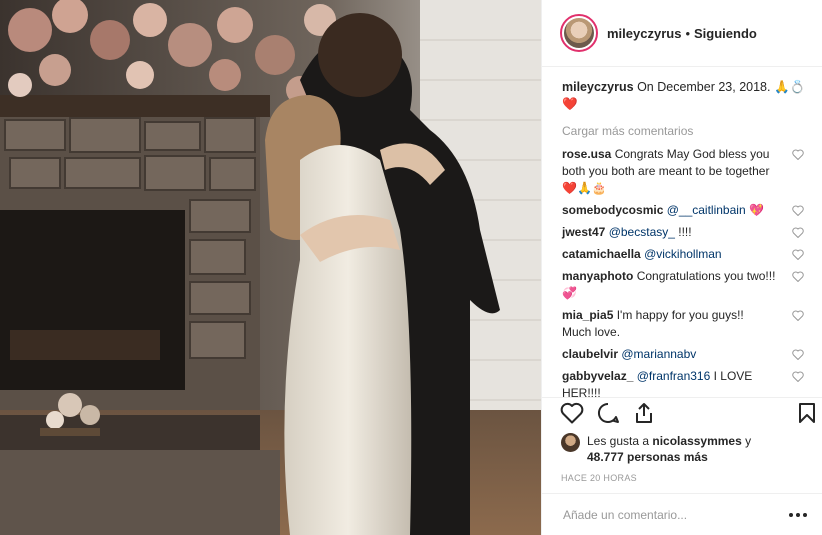 This screenshot has width=822, height=535. Describe the element at coordinates (569, 293) in the screenshot. I see `comment-emoji: 💞` at that location.